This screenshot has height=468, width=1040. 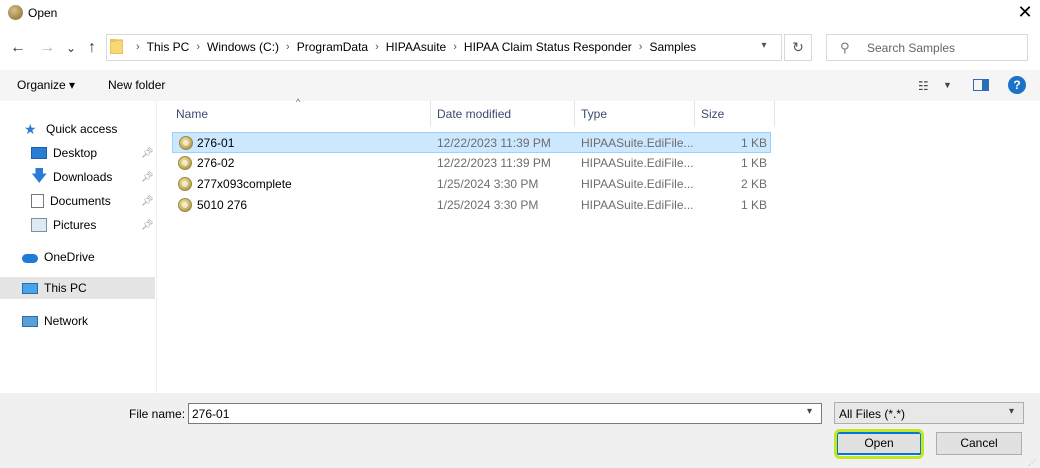 I want to click on sidebar-item-network: Network, so click(x=77, y=321).